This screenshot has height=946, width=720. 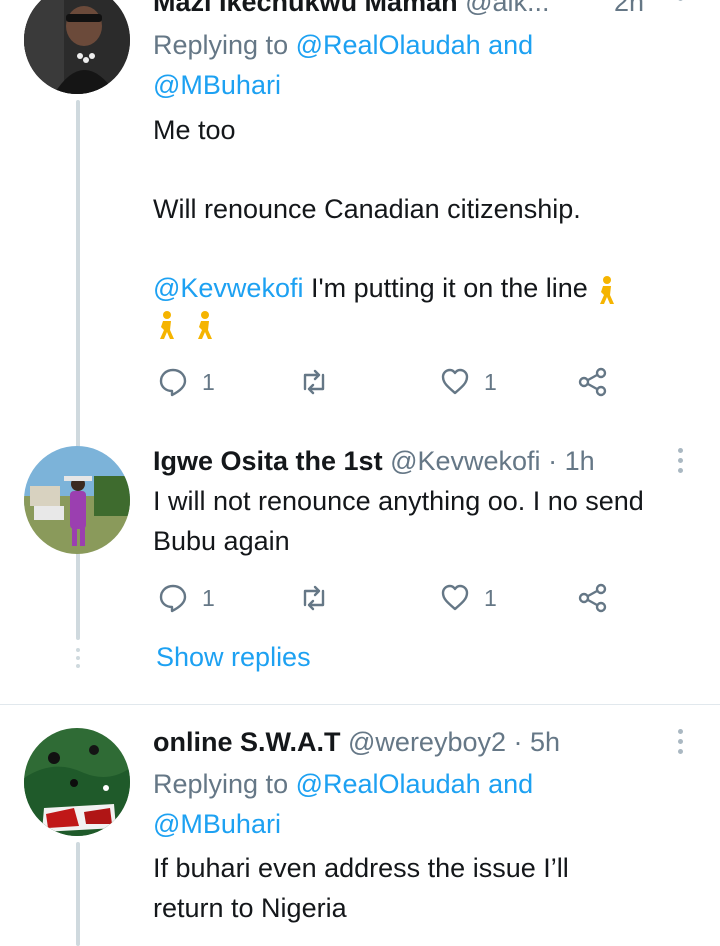 What do you see at coordinates (250, 908) in the screenshot?
I see `tweet-text-line: return to Nigeria` at bounding box center [250, 908].